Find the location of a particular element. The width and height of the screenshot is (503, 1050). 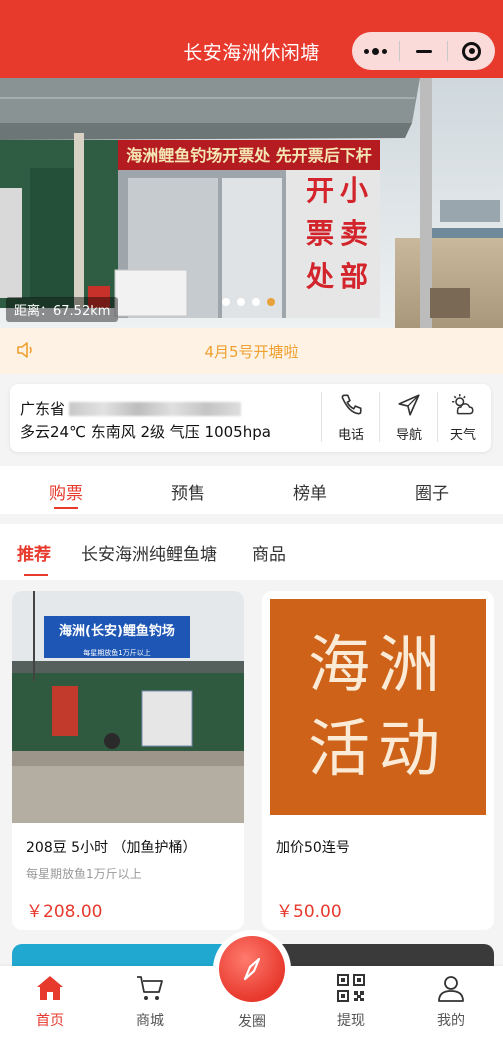

banner-sign-text: 海洲鲤鱼钓场开票处 先开票后下杆 is located at coordinates (249, 155).